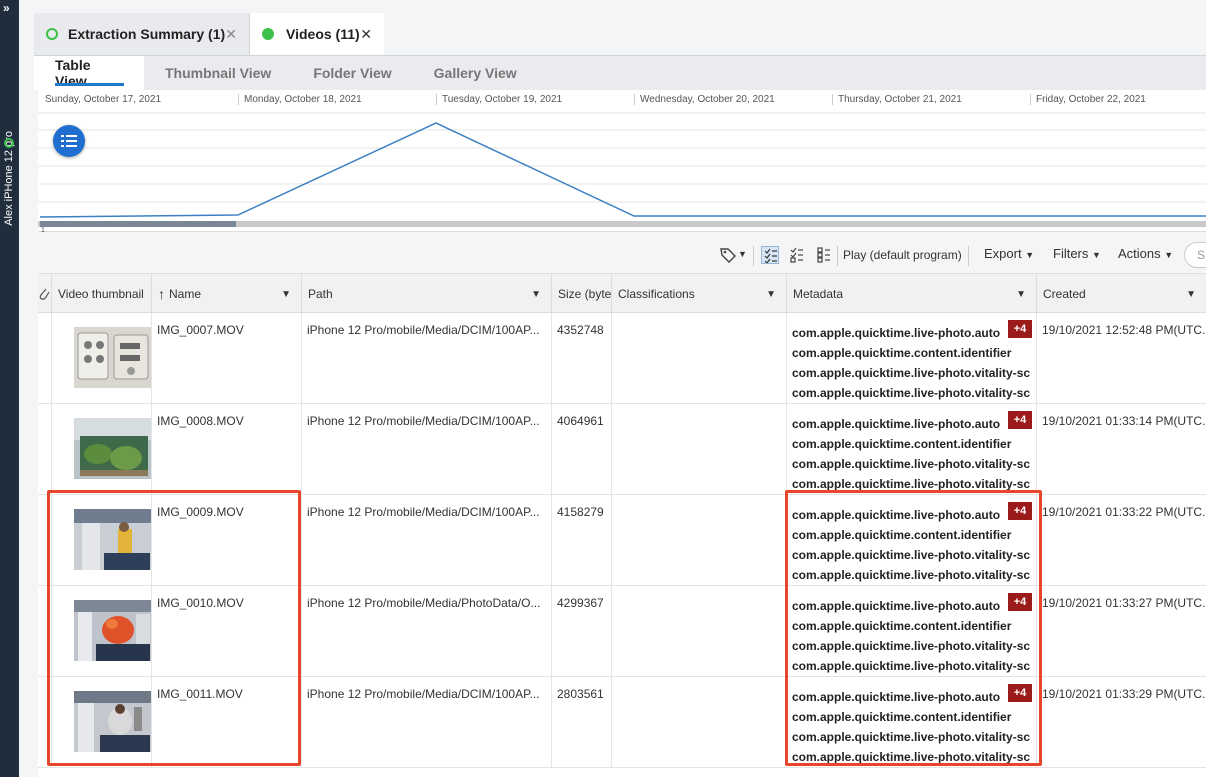 Image resolution: width=1206 pixels, height=777 pixels. What do you see at coordinates (300, 99) in the screenshot?
I see `timeline-date: Monday, October 18, 2021` at bounding box center [300, 99].